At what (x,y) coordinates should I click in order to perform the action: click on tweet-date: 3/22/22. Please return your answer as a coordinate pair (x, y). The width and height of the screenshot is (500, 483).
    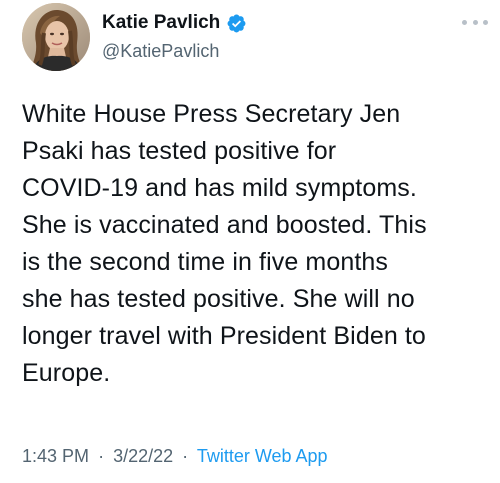
    Looking at the image, I should click on (143, 456).